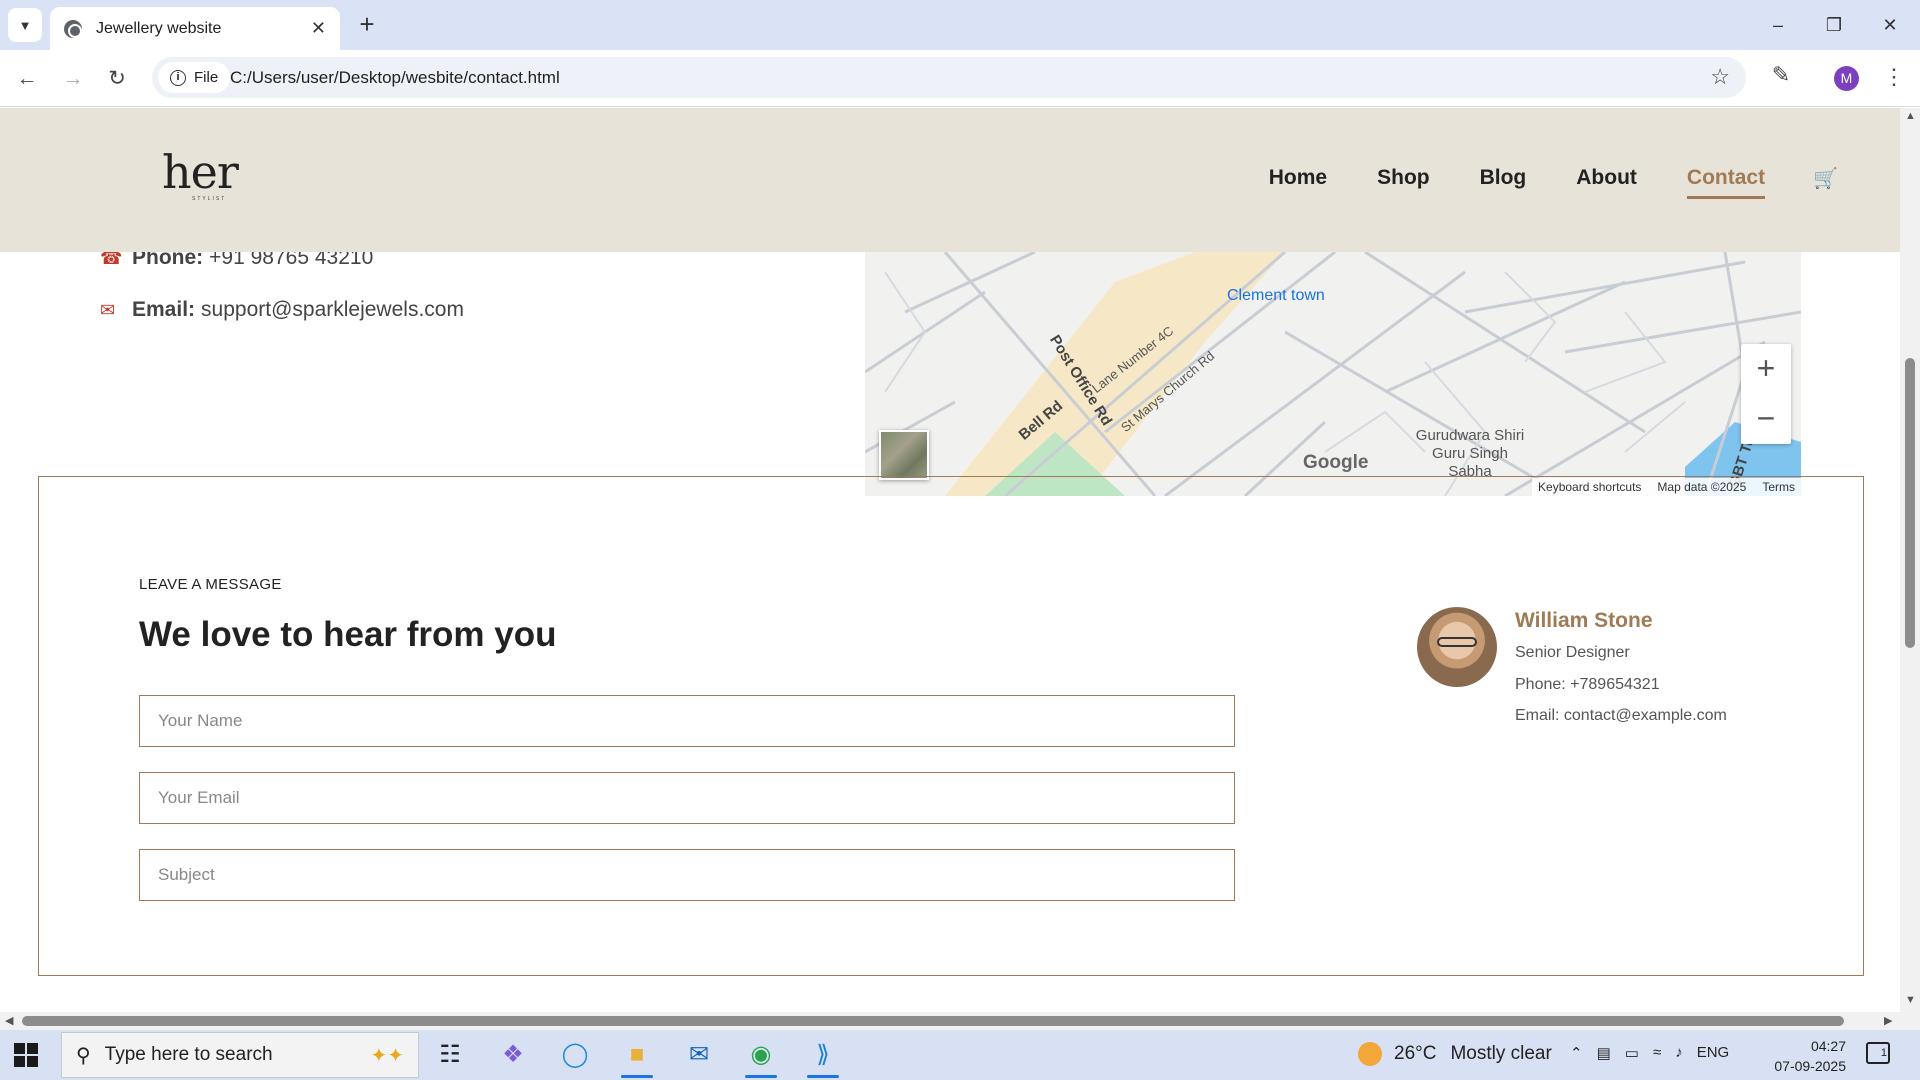 The width and height of the screenshot is (1920, 1080). What do you see at coordinates (687, 721) in the screenshot?
I see `name-field` at bounding box center [687, 721].